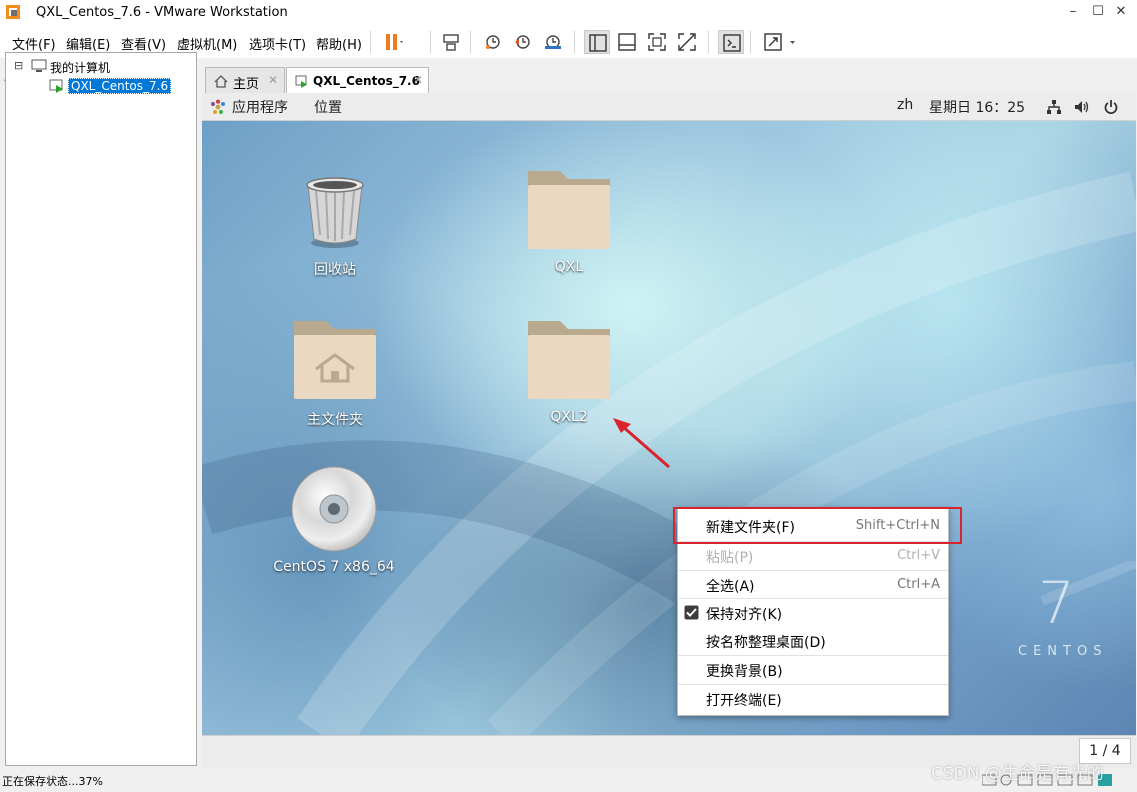 The image size is (1137, 792). What do you see at coordinates (335, 420) in the screenshot?
I see `home-folder-label: 主文件夹` at bounding box center [335, 420].